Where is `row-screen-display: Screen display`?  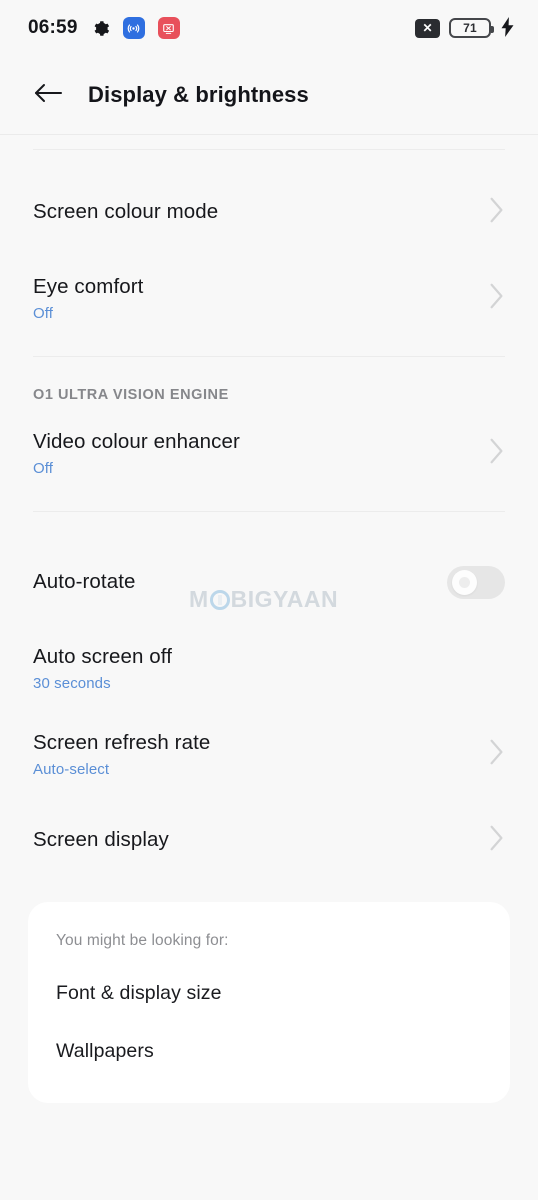
row-screen-display: Screen display is located at coordinates (269, 840).